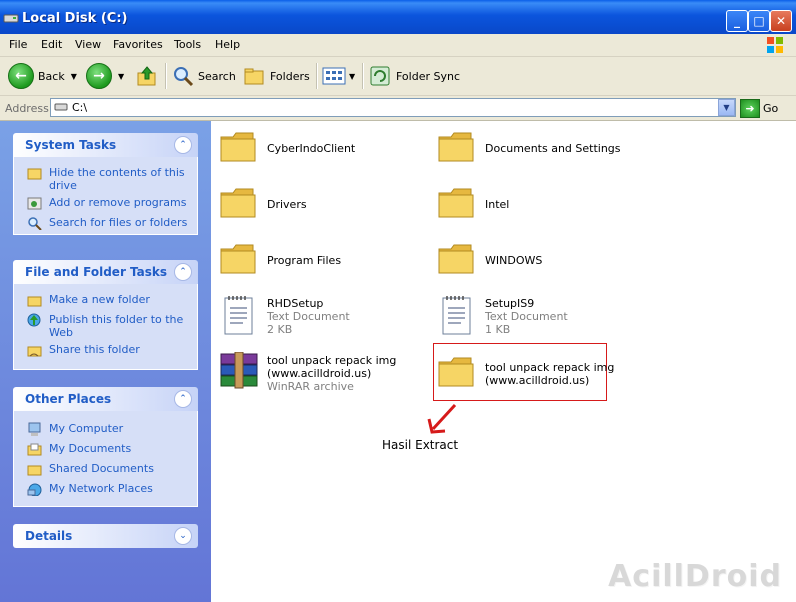 This screenshot has height=602, width=796. What do you see at coordinates (510, 303) in the screenshot?
I see `file-name: SetupIS9` at bounding box center [510, 303].